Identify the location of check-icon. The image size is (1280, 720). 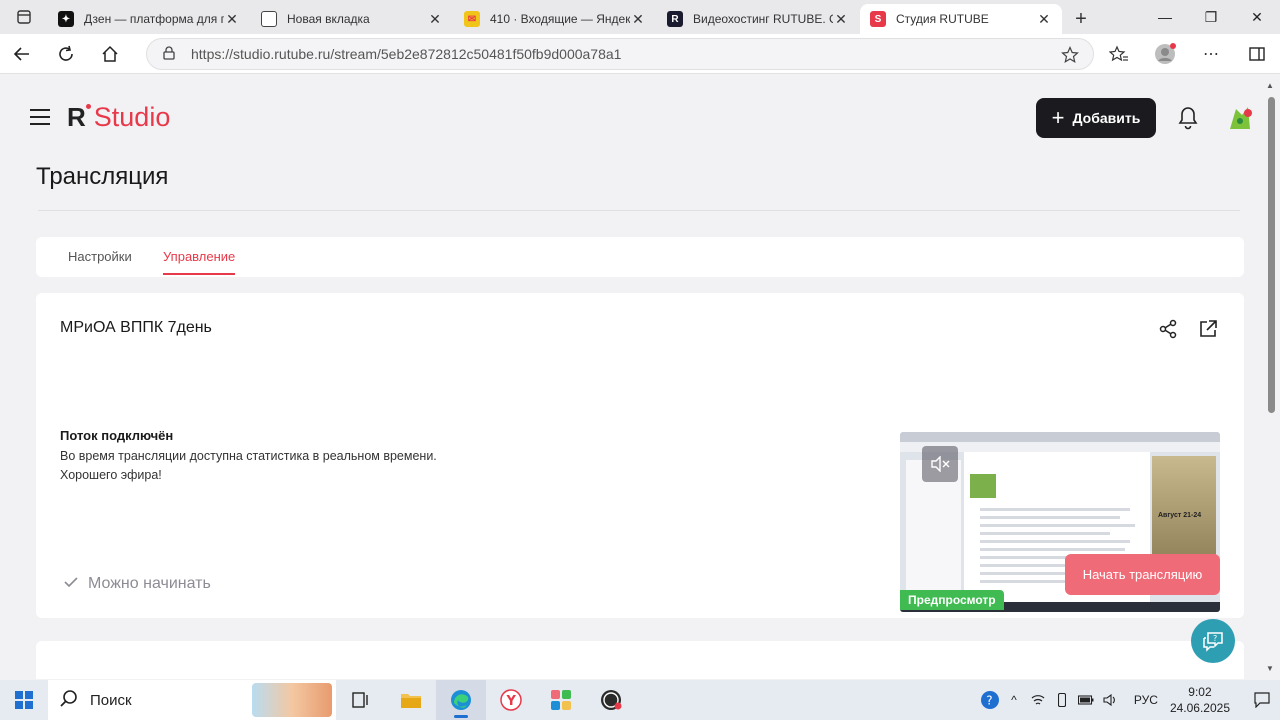
(71, 584).